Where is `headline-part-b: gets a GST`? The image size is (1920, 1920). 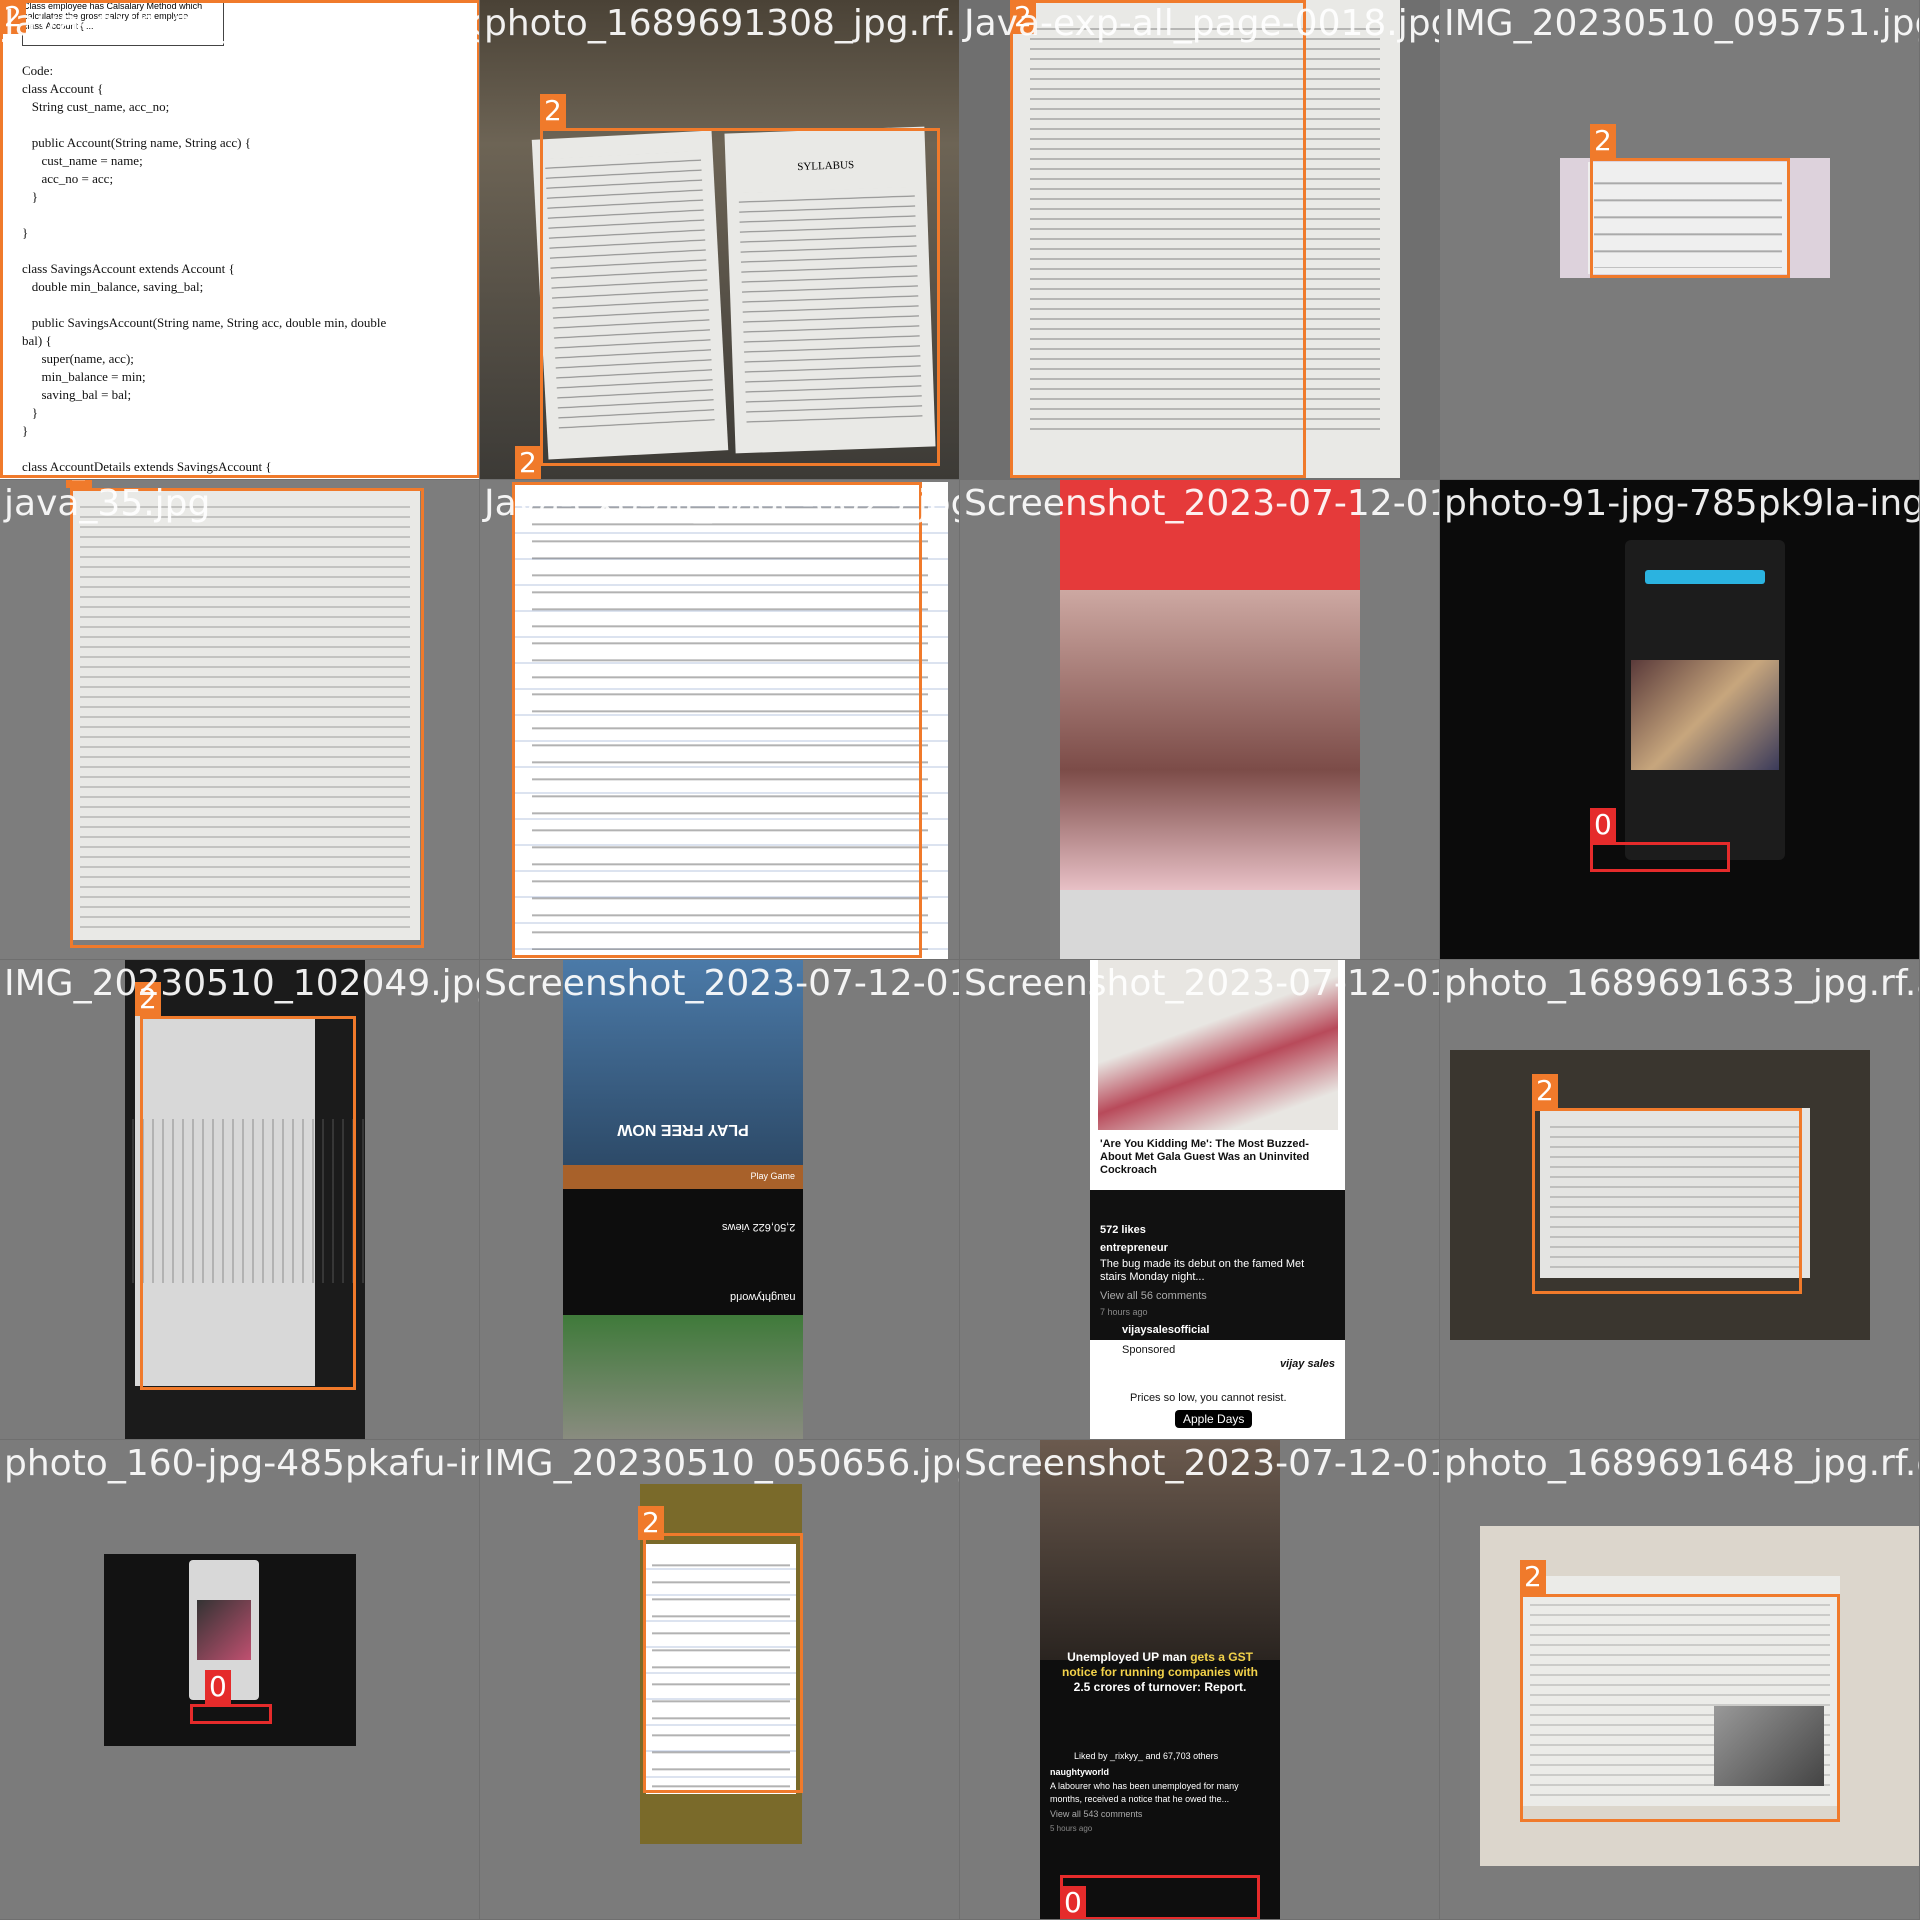
headline-part-b: gets a GST is located at coordinates (1221, 1657).